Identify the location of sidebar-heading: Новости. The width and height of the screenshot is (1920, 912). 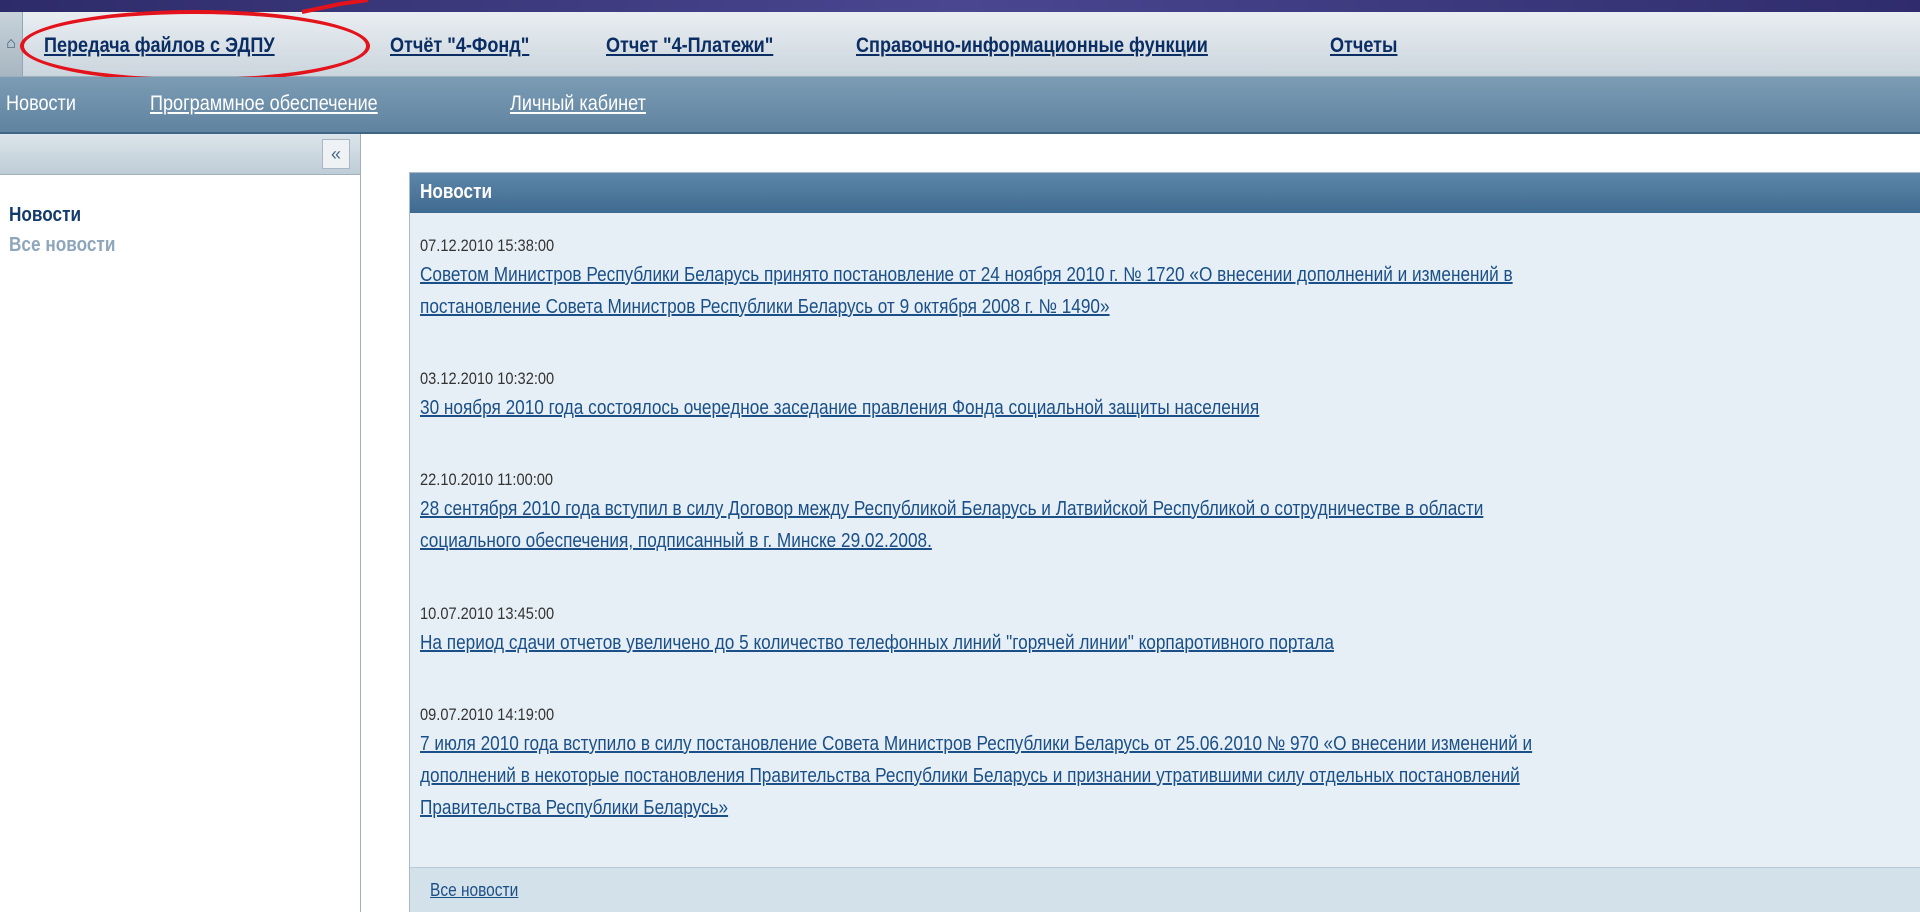
(45, 215).